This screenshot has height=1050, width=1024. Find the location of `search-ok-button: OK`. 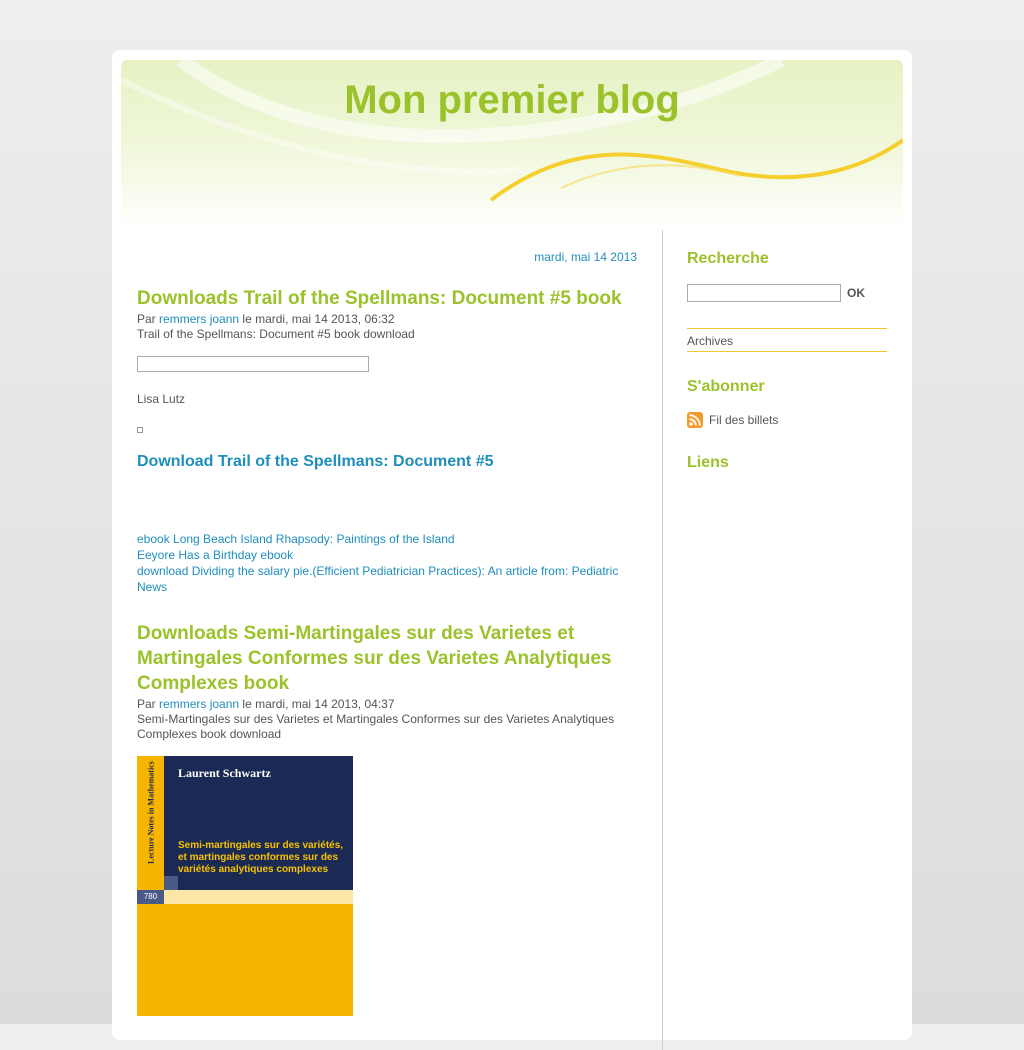

search-ok-button: OK is located at coordinates (856, 293).